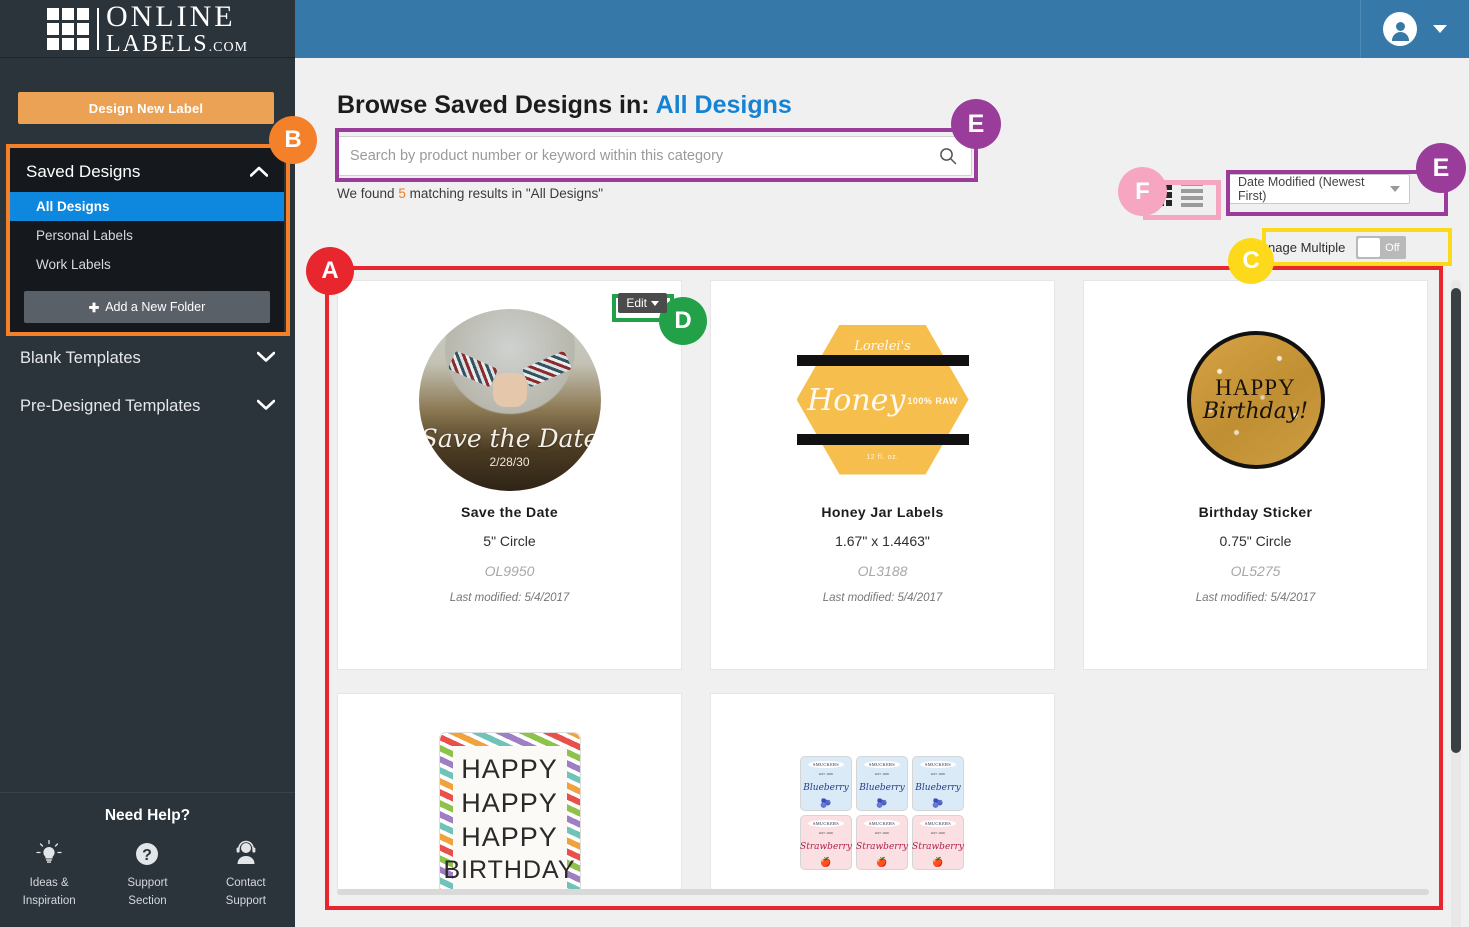  I want to click on add-new-folder-button: ✚ Add a New Folder, so click(147, 307).